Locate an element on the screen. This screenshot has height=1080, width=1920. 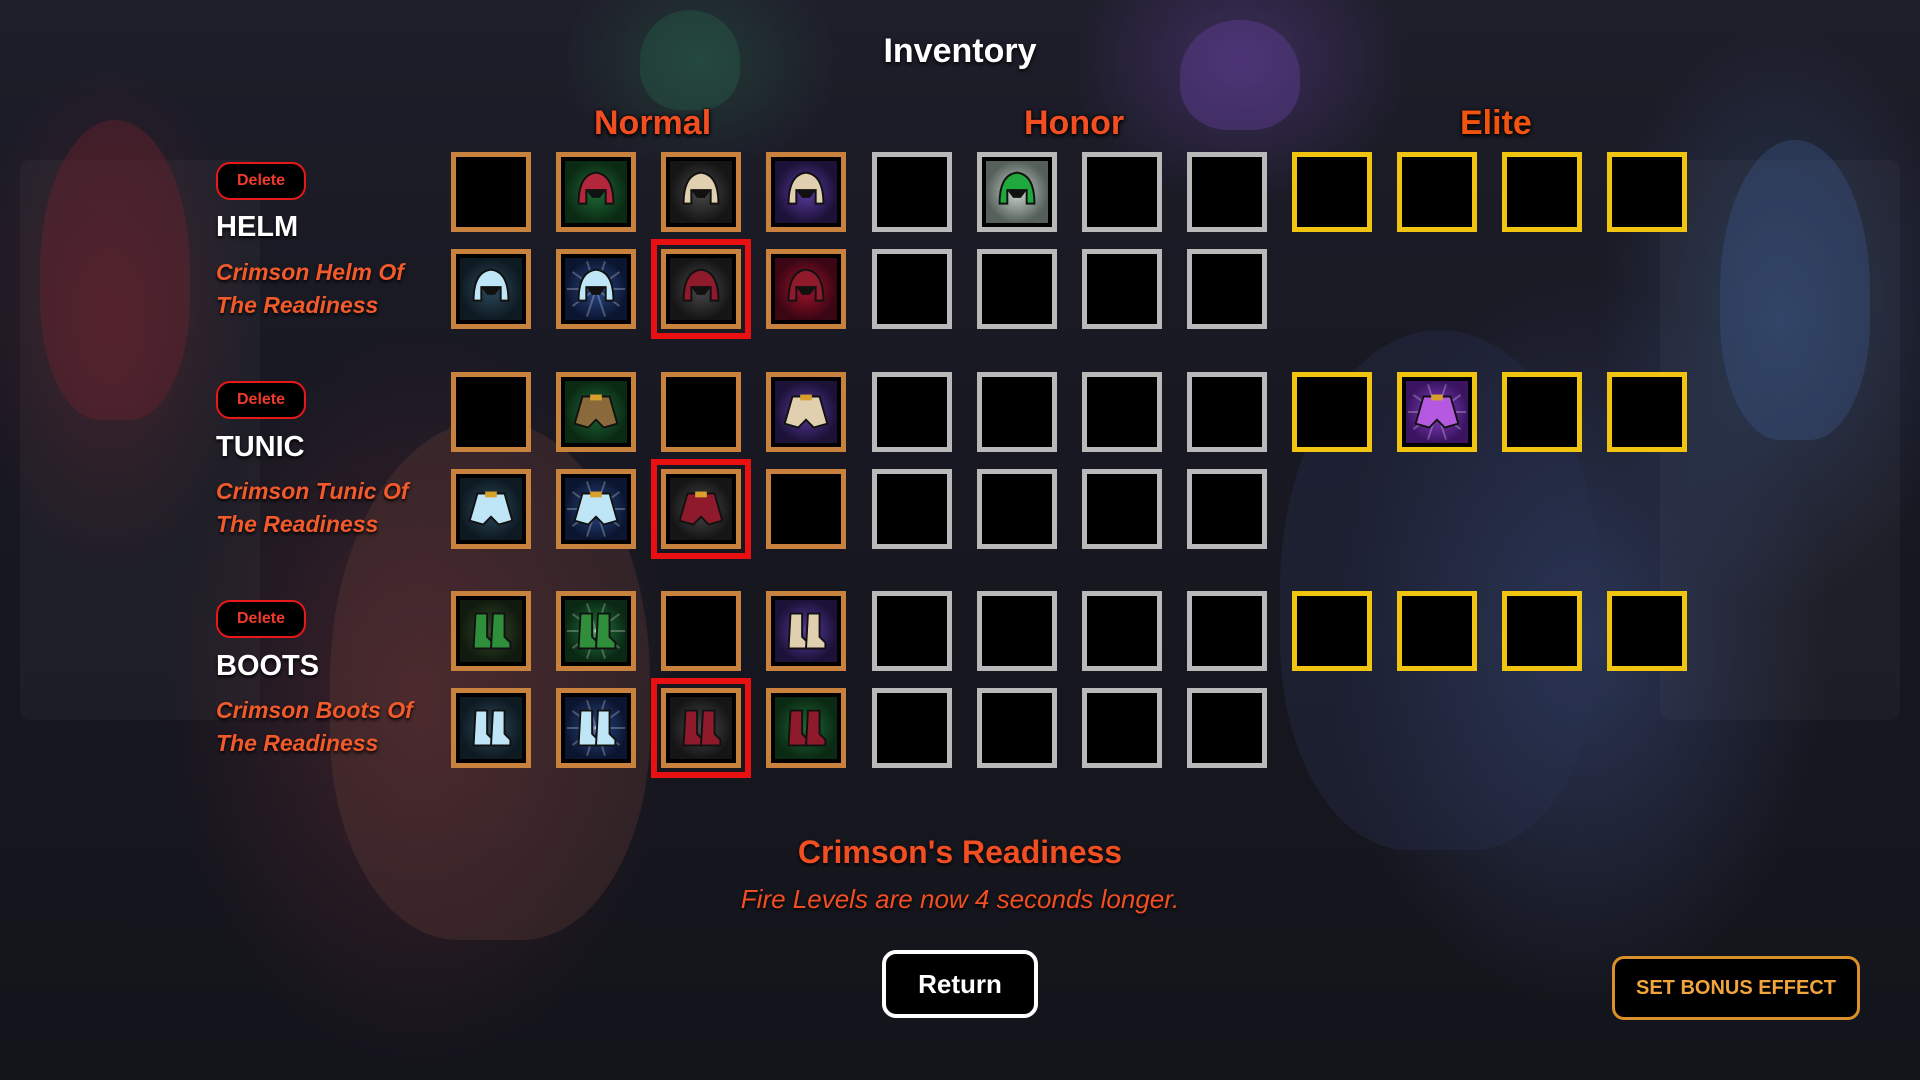
elite-slot-boots-r1-c2 is located at coordinates (1437, 631).